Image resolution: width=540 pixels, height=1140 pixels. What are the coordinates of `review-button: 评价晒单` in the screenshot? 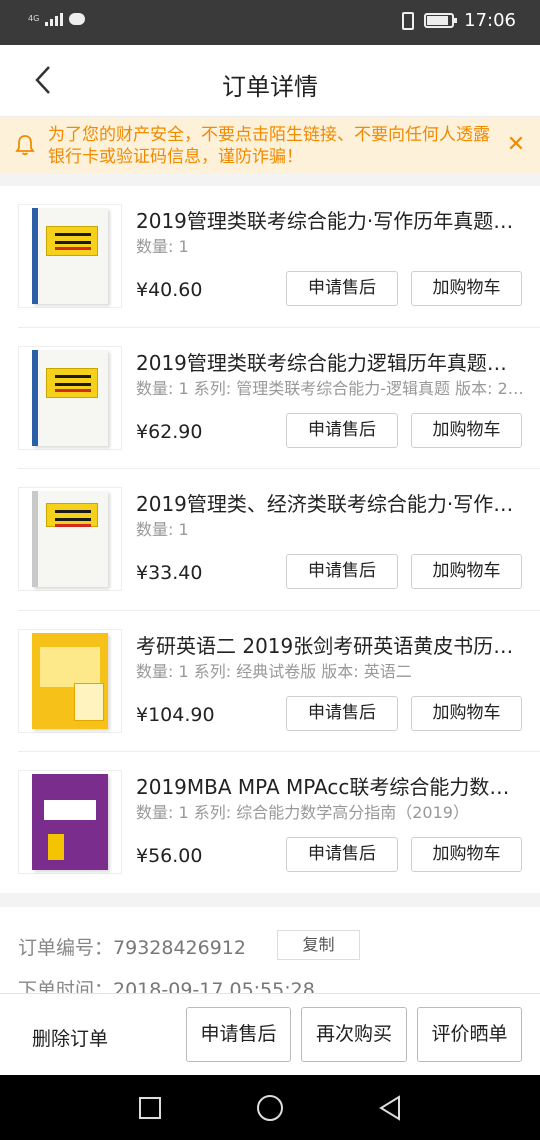 It's located at (469, 1034).